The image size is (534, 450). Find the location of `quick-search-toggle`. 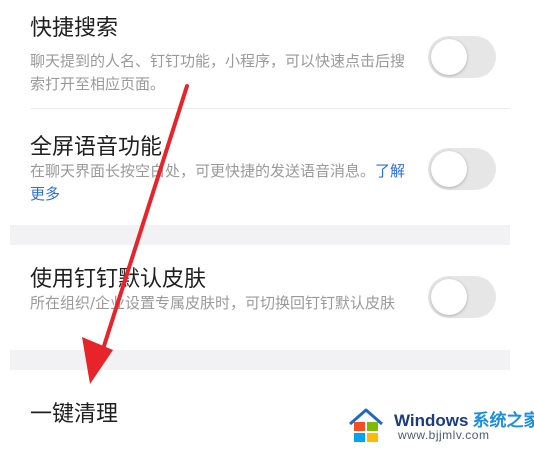

quick-search-toggle is located at coordinates (462, 57).